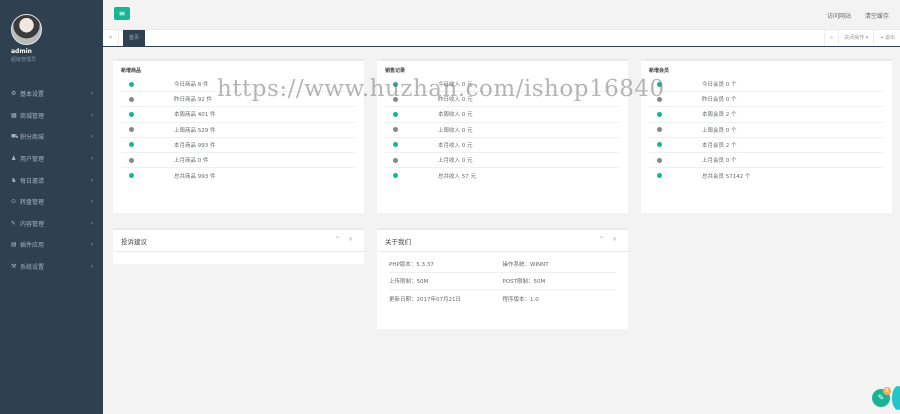 Image resolution: width=900 pixels, height=414 pixels. What do you see at coordinates (32, 181) in the screenshot?
I see `sidebar-item-label: 每日邀请` at bounding box center [32, 181].